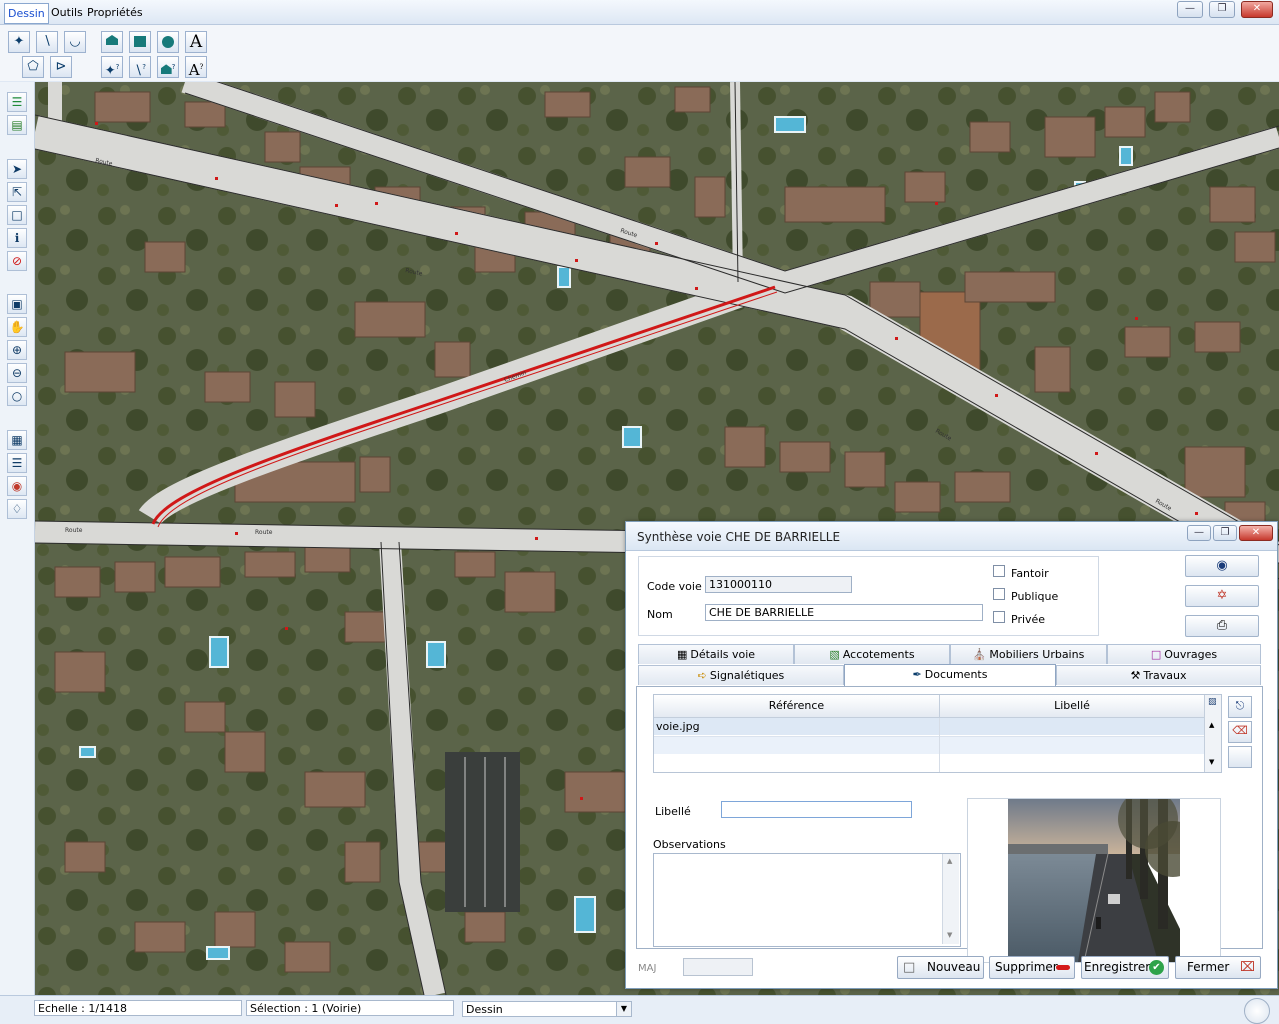  I want to click on privee-checkbox, so click(999, 617).